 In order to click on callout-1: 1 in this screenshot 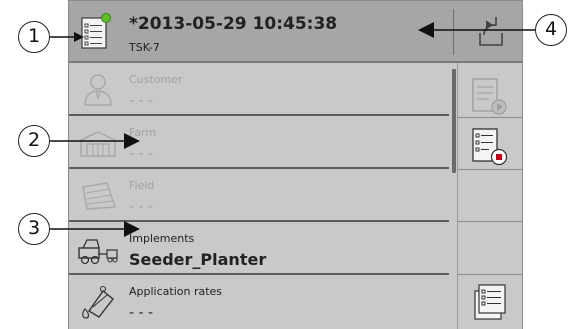, I will do `click(34, 37)`.